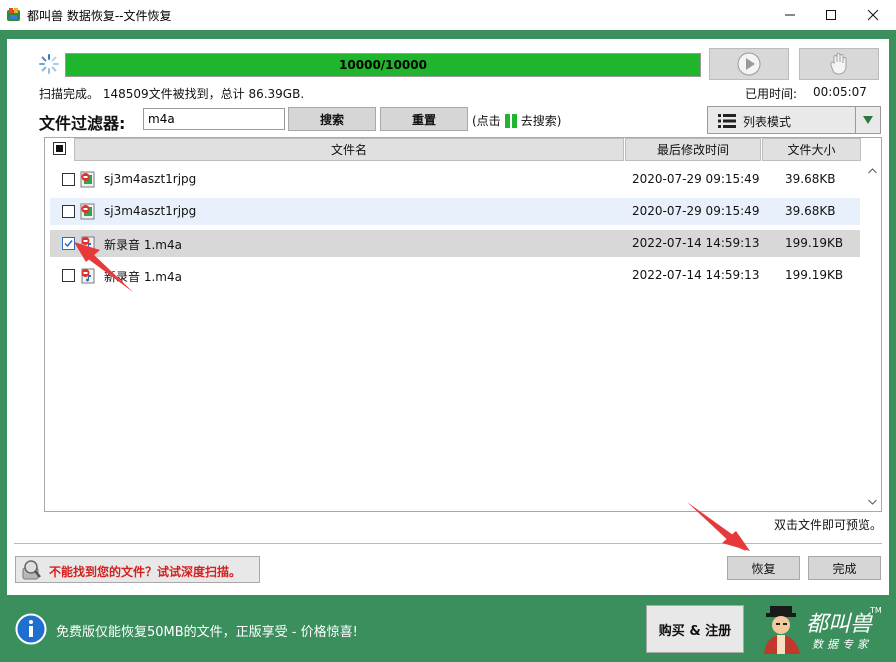  Describe the element at coordinates (448, 543) in the screenshot. I see `divider` at that location.